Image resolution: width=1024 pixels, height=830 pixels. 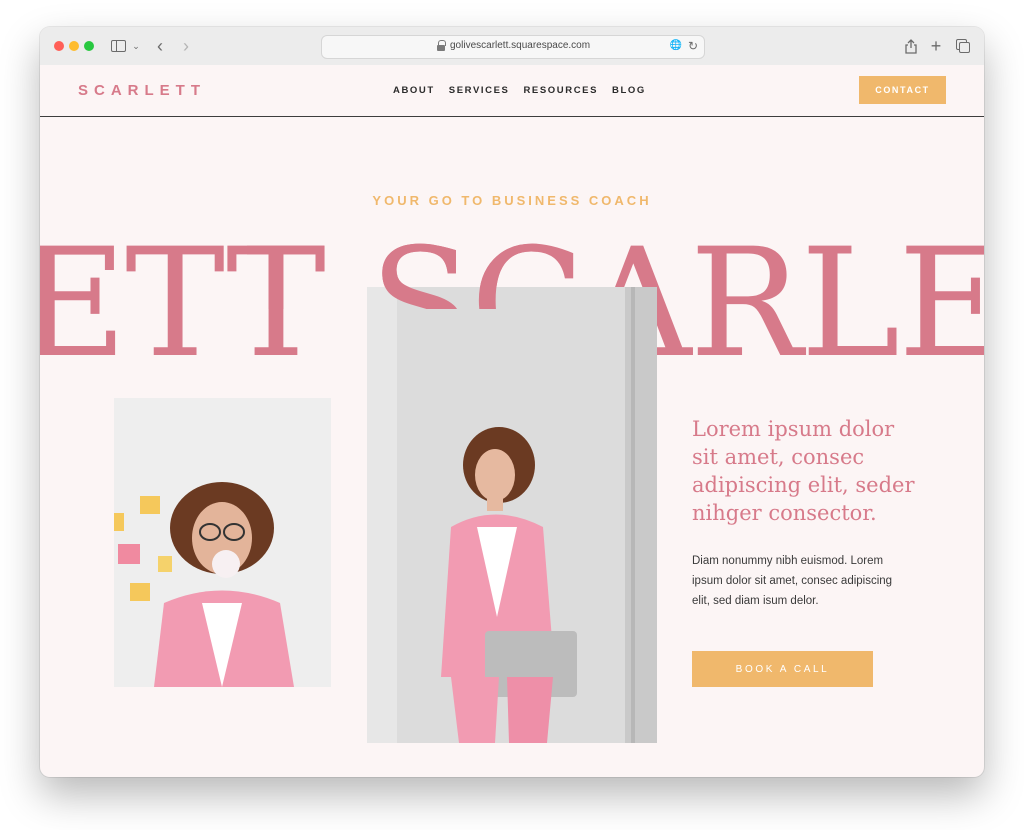 I want to click on main-nav: ABOUT SERVICES RESOURCES BLOG, so click(x=519, y=90).